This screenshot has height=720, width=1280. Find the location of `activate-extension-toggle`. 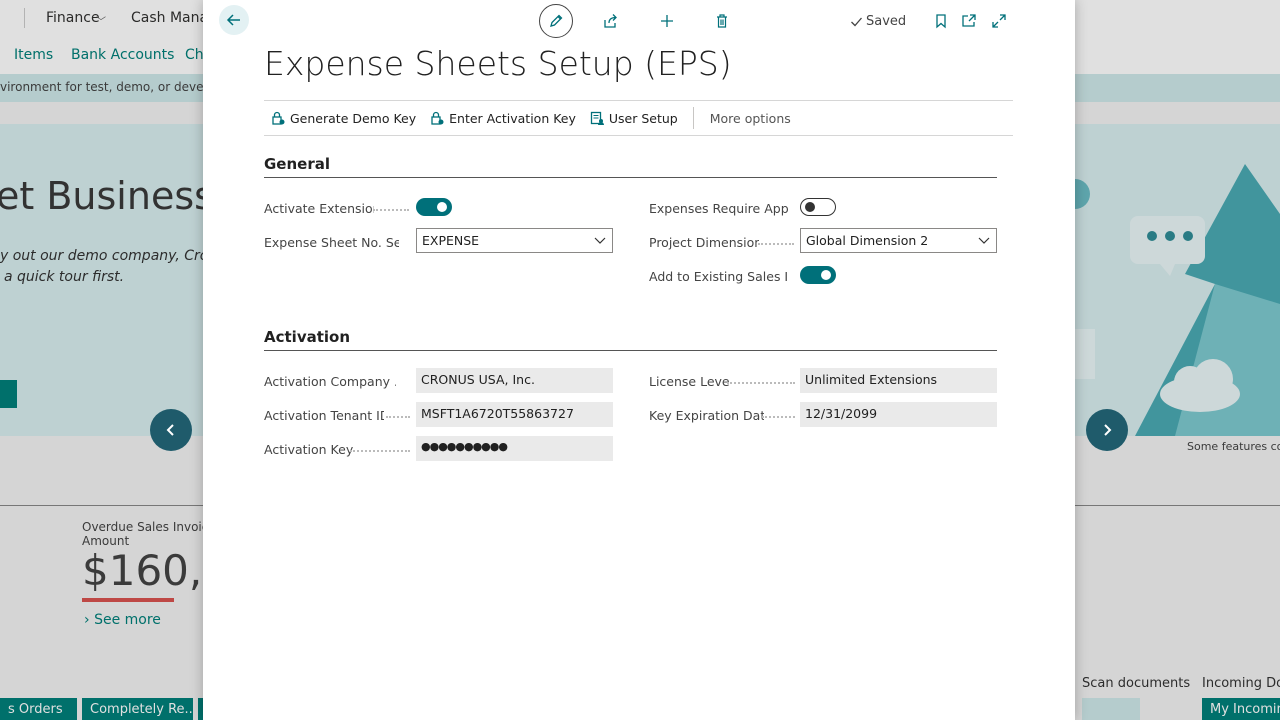

activate-extension-toggle is located at coordinates (434, 207).